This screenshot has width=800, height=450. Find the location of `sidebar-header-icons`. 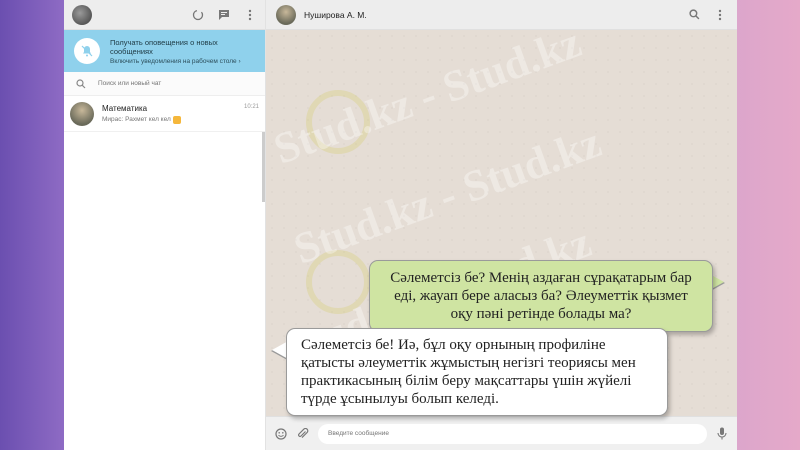

sidebar-header-icons is located at coordinates (224, 15).